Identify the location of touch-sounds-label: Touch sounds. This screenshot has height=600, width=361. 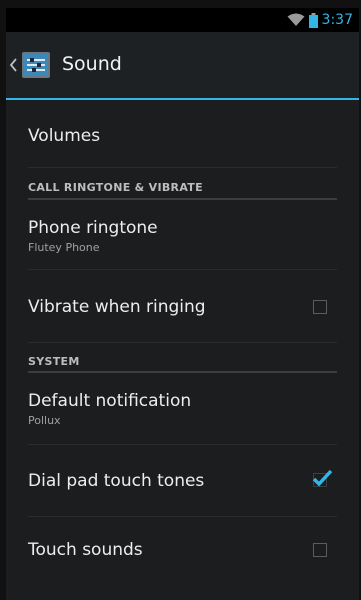
(85, 550).